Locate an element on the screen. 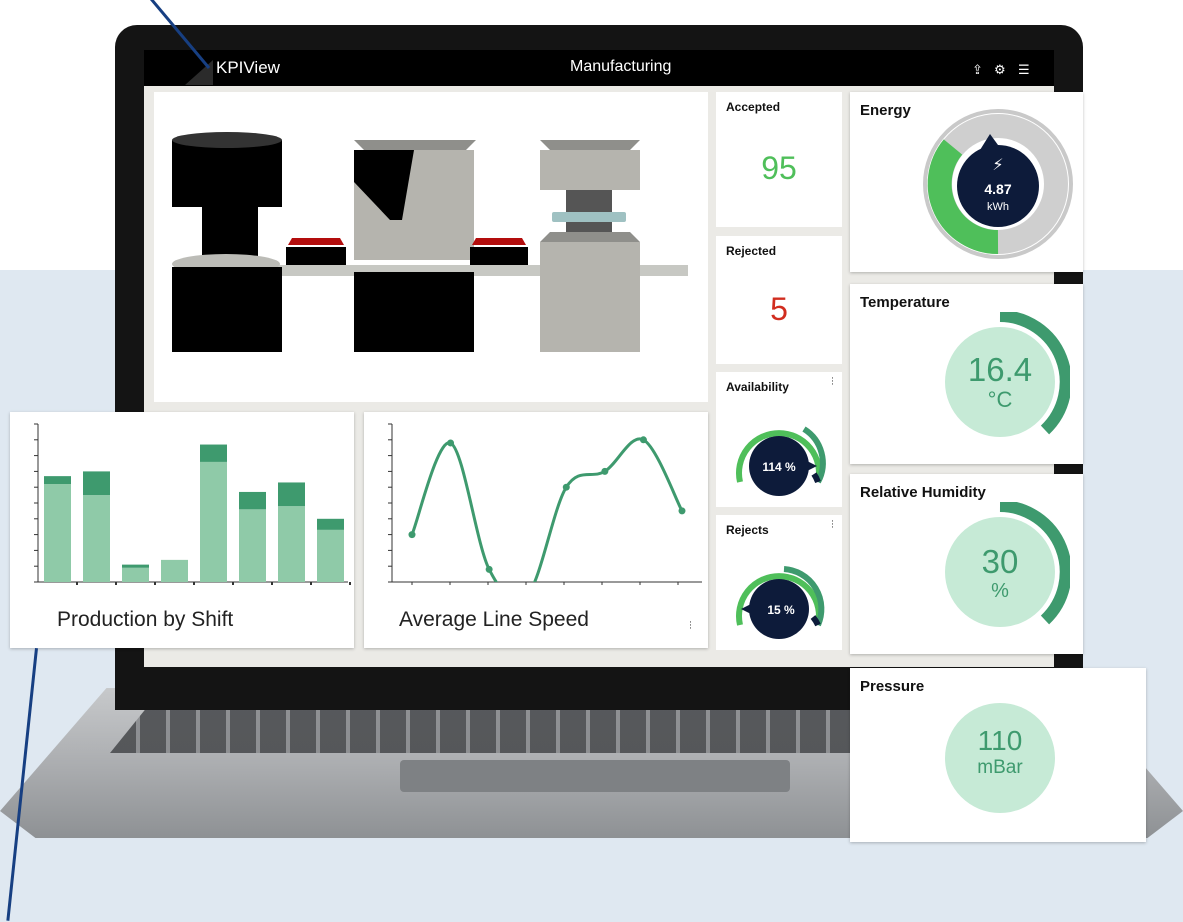 The height and width of the screenshot is (922, 1183). pressure-card: Pressure 110 mBar is located at coordinates (998, 755).